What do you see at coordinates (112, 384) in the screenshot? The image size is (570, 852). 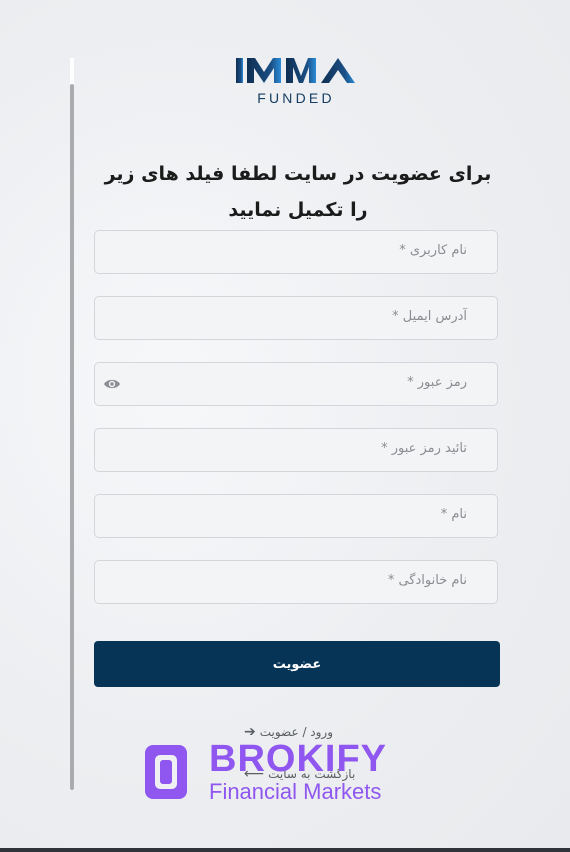 I see `eye-icon` at bounding box center [112, 384].